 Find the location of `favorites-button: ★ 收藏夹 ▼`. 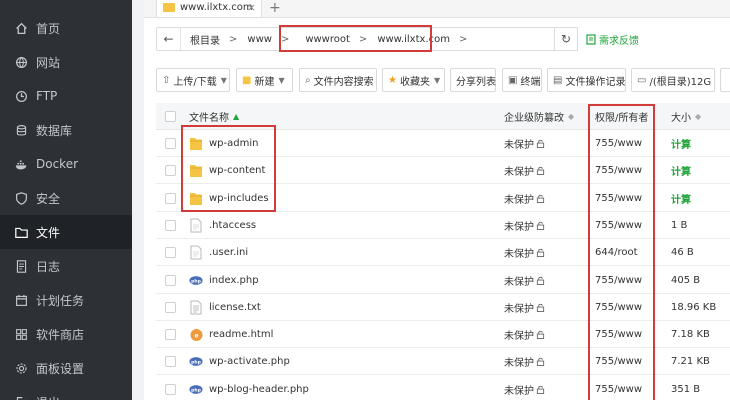

favorites-button: ★ 收藏夹 ▼ is located at coordinates (413, 80).